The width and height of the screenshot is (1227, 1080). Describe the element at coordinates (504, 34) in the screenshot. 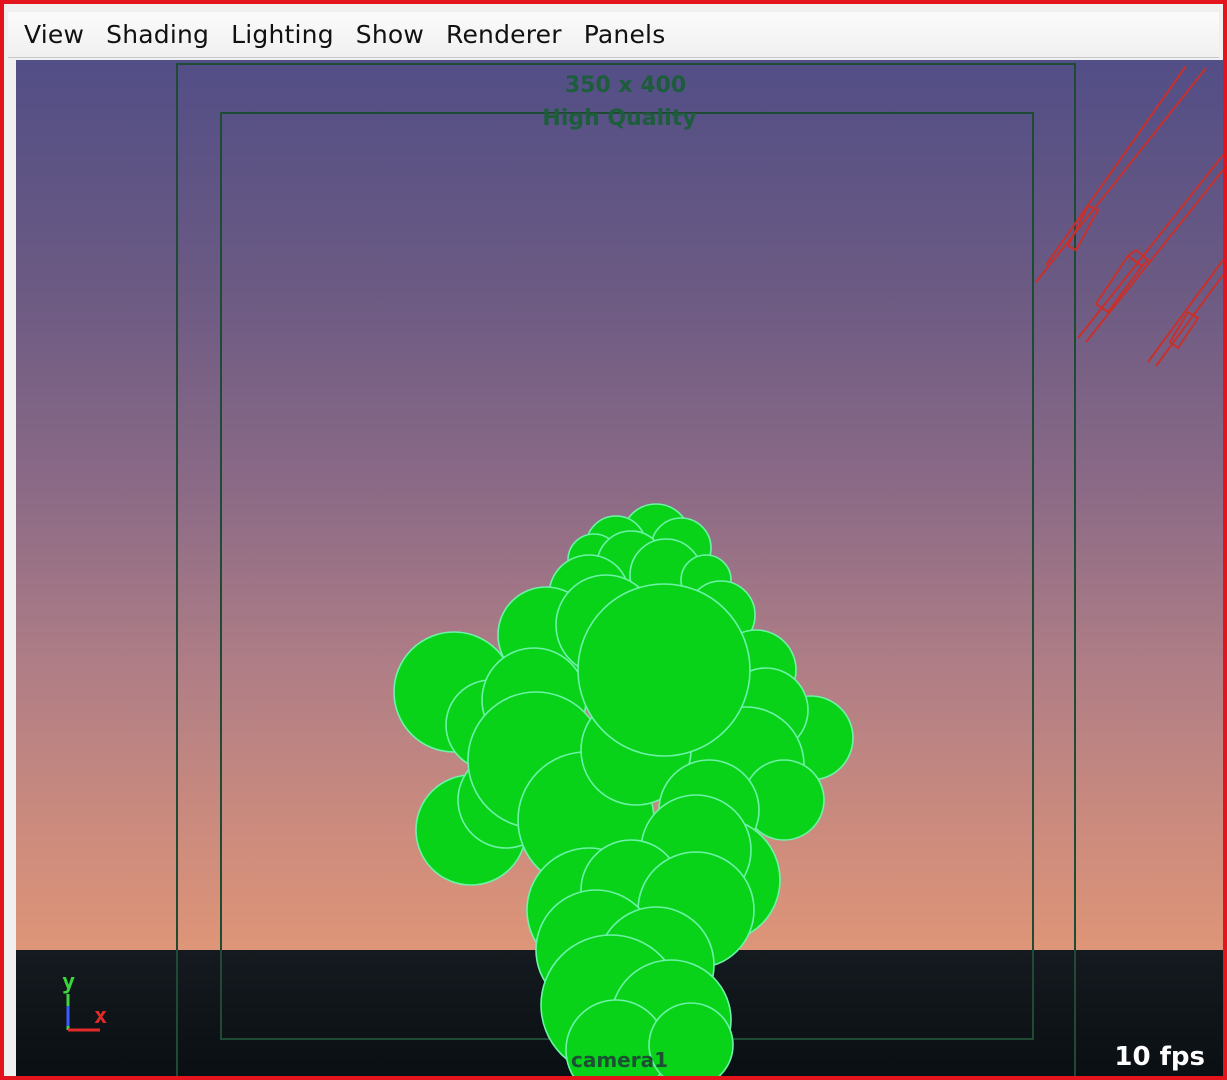

I see `menu-renderer: Renderer` at that location.